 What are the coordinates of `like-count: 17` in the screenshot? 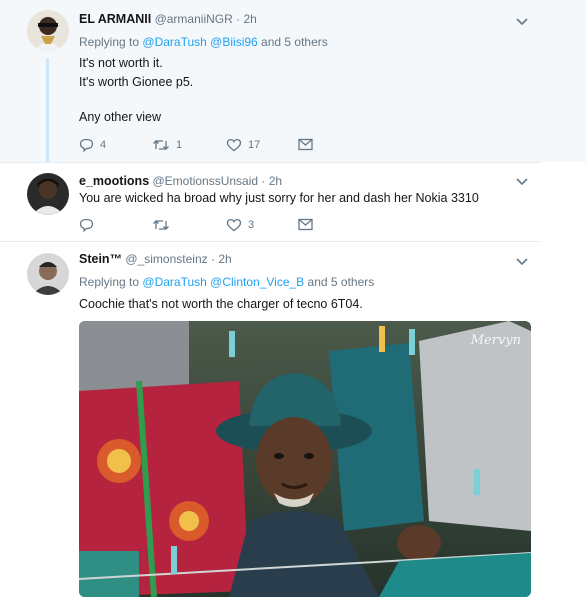 It's located at (254, 145).